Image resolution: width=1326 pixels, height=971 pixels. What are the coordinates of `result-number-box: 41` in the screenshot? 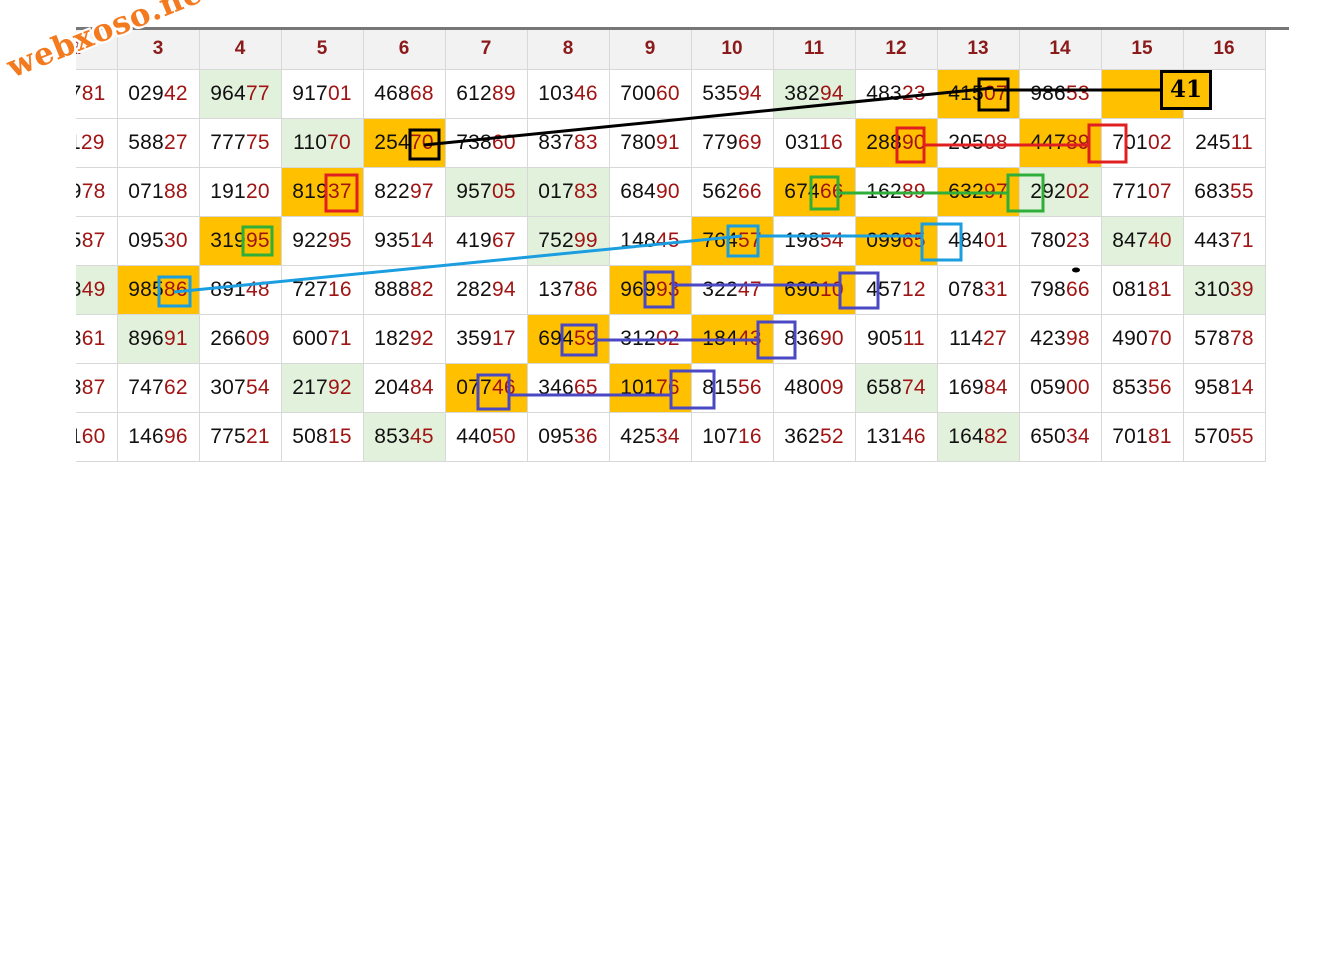 It's located at (1186, 90).